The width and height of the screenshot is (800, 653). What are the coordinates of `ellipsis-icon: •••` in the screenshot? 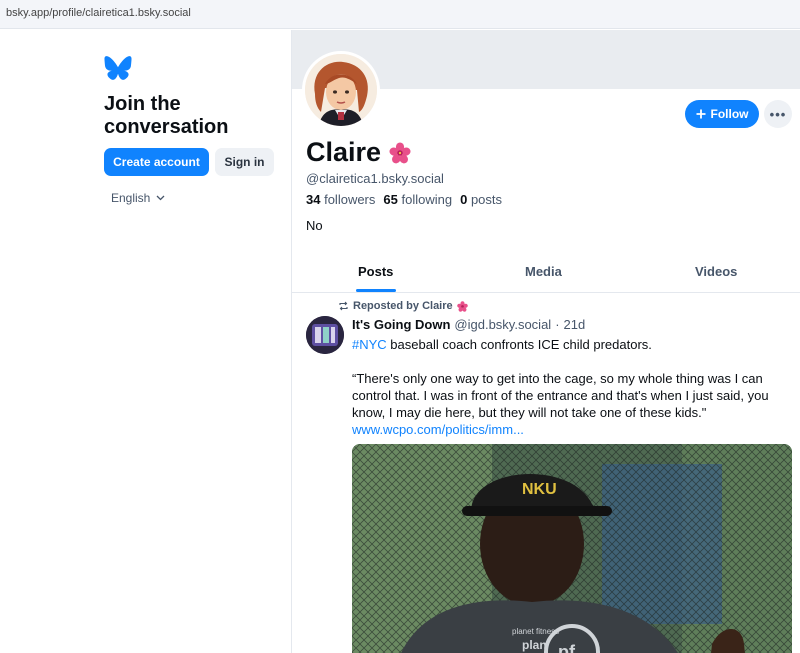 It's located at (778, 114).